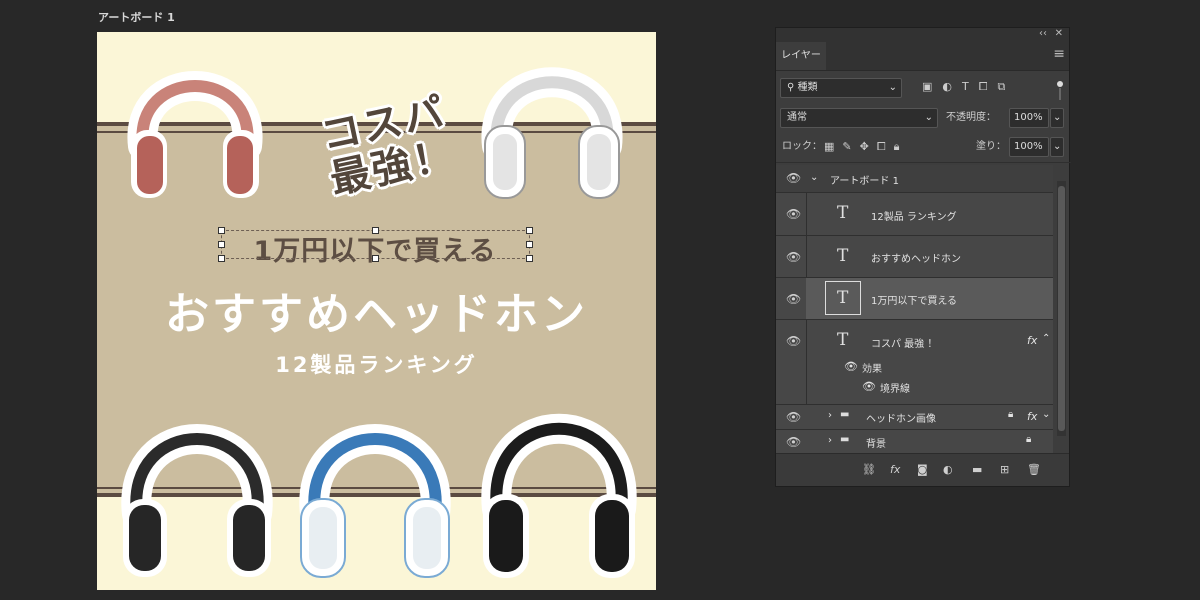  What do you see at coordinates (807, 87) in the screenshot?
I see `filter-kind-value: 種類` at bounding box center [807, 87].